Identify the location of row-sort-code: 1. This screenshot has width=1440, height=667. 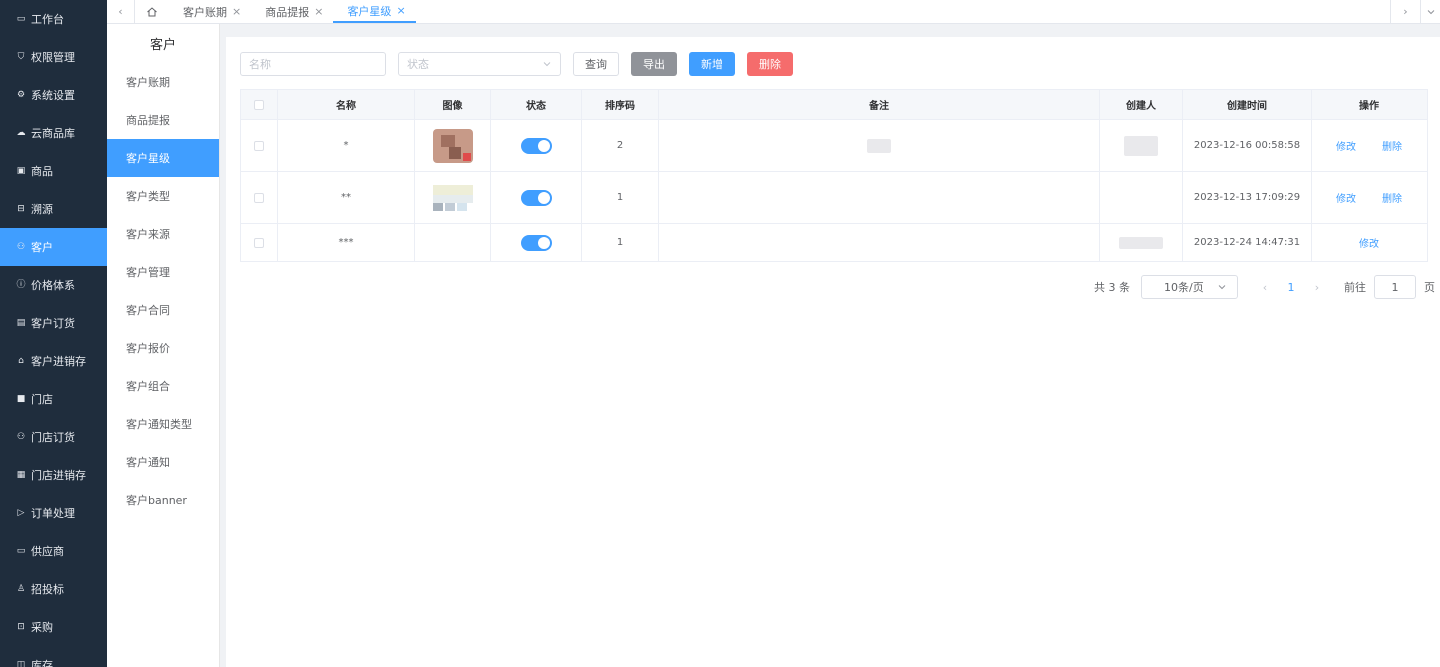
(620, 242).